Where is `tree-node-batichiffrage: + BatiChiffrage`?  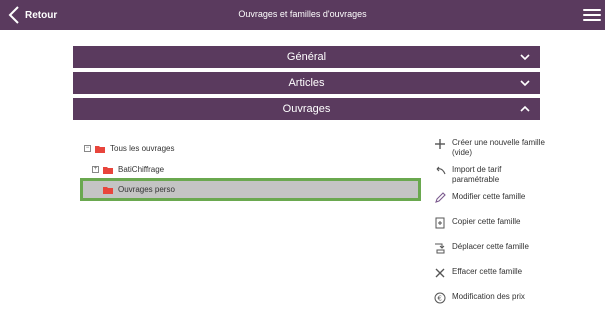
tree-node-batichiffrage: + BatiChiffrage is located at coordinates (250, 169).